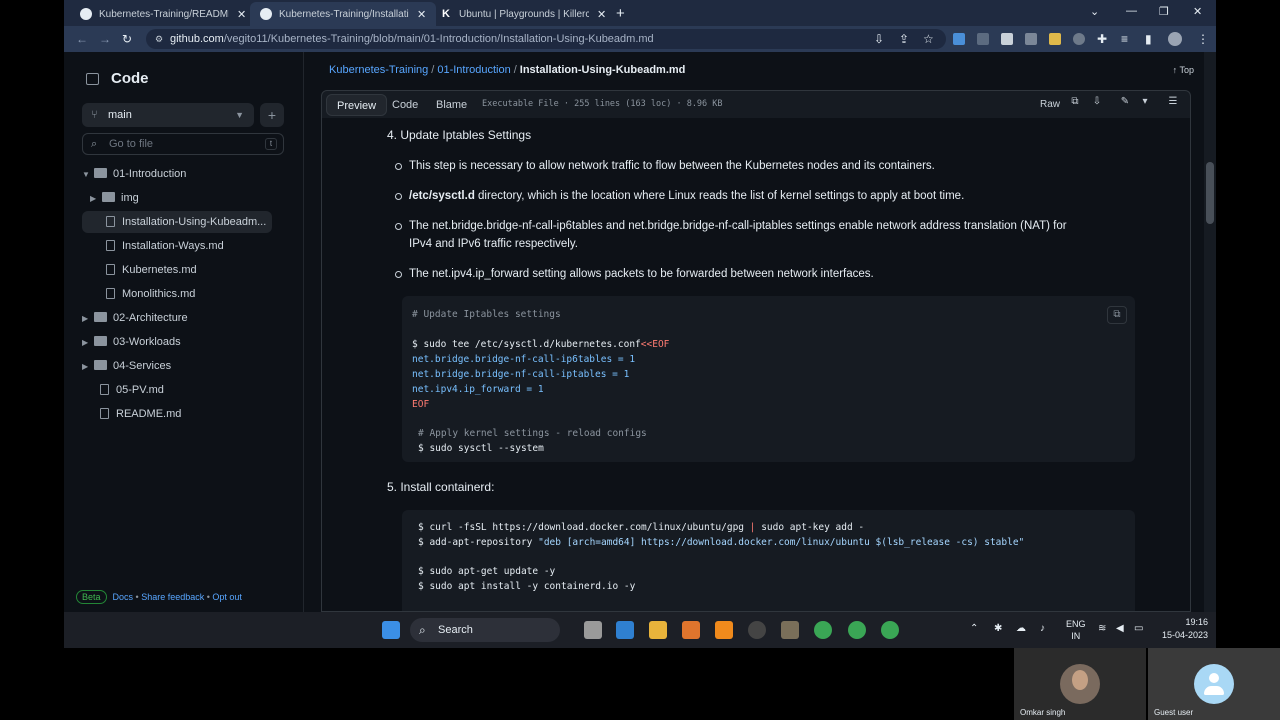  What do you see at coordinates (1145, 104) in the screenshot?
I see `chevron-down-icon: ▾` at bounding box center [1145, 104].